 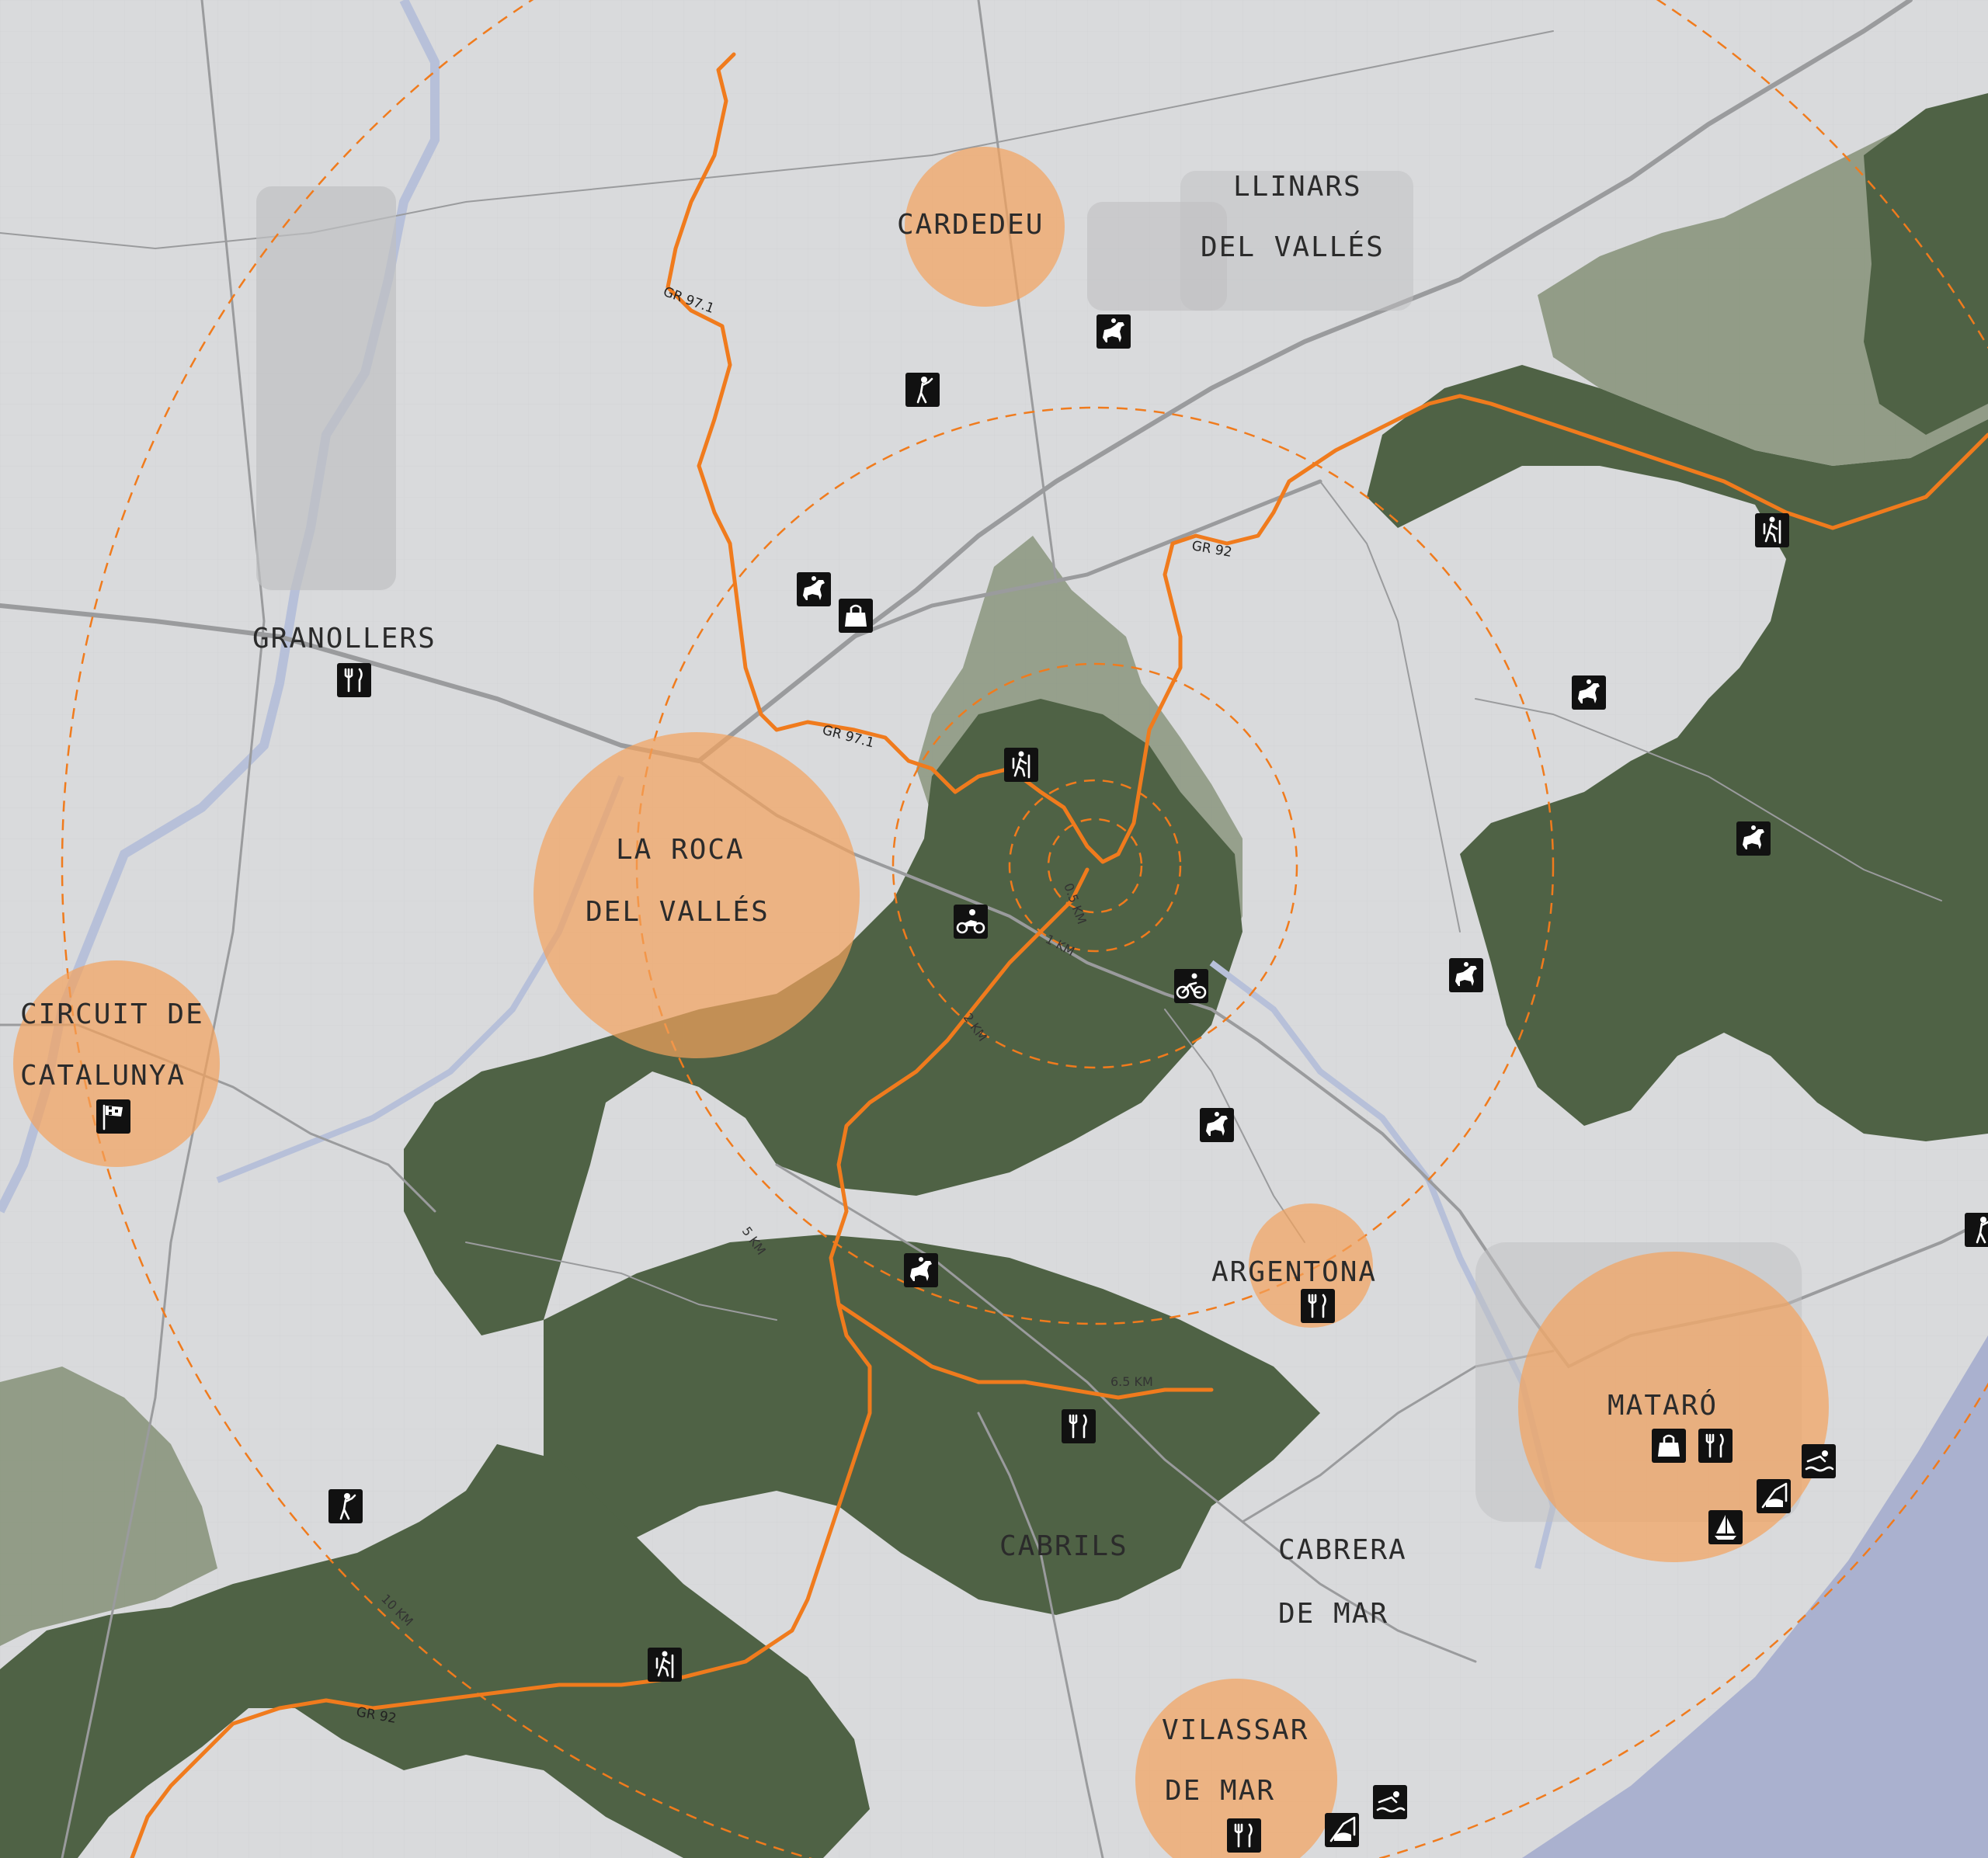 What do you see at coordinates (1235, 1730) in the screenshot?
I see `town-label-vilassar: VILASSAR` at bounding box center [1235, 1730].